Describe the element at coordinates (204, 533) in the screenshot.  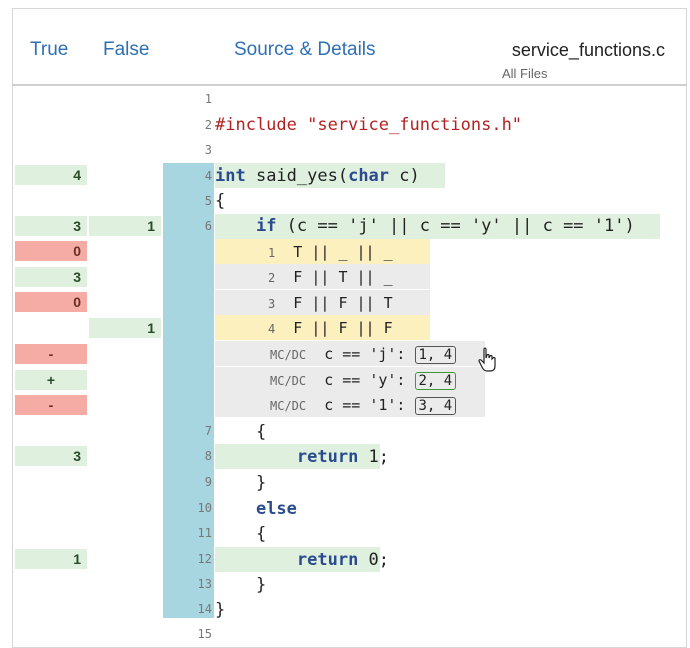
I see `line-number: 11` at that location.